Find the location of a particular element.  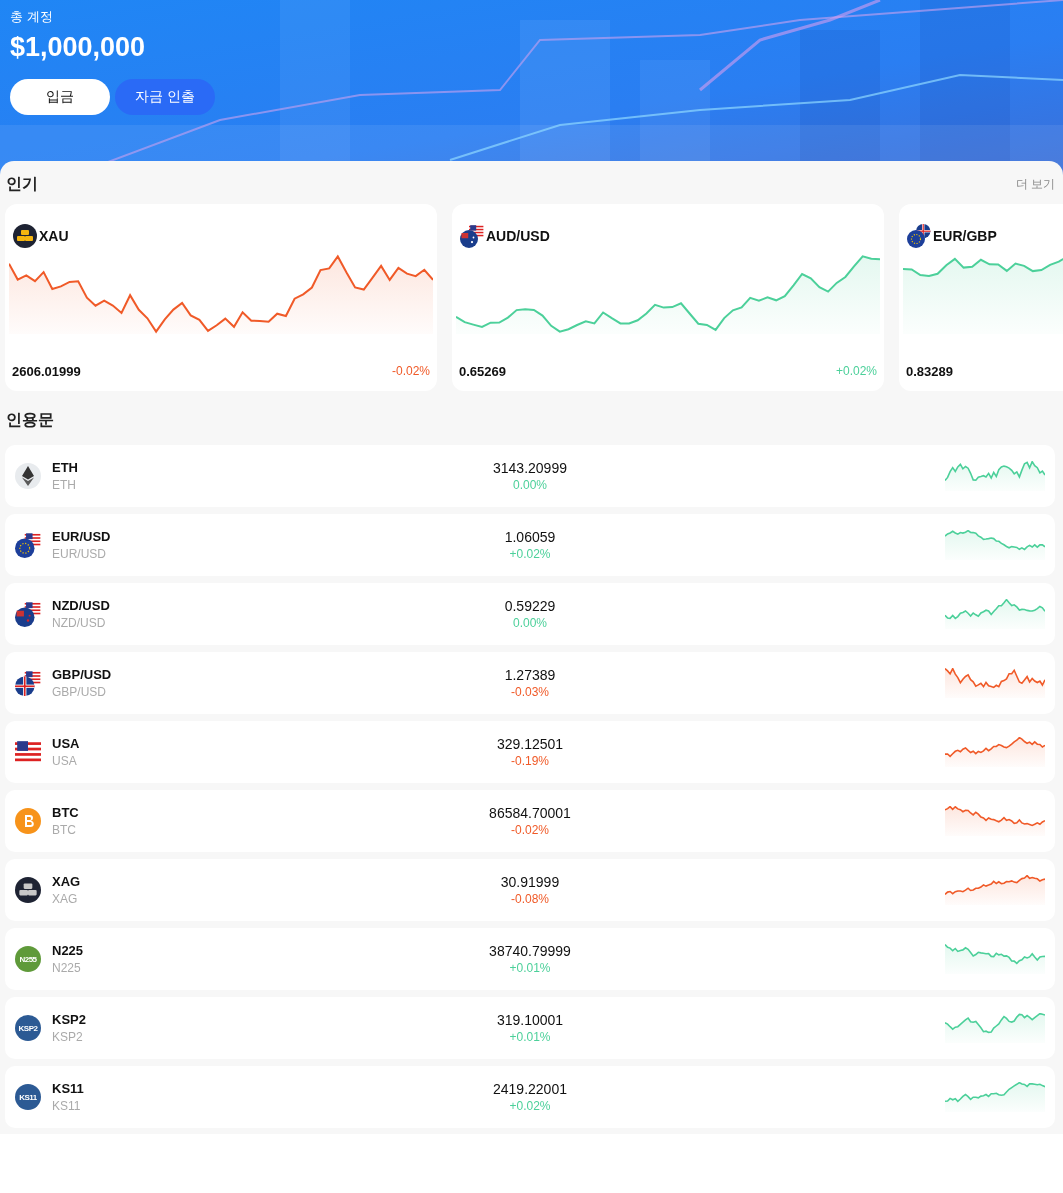

quote-row: ETH ETH 3143.20999 0.00% is located at coordinates (530, 476).